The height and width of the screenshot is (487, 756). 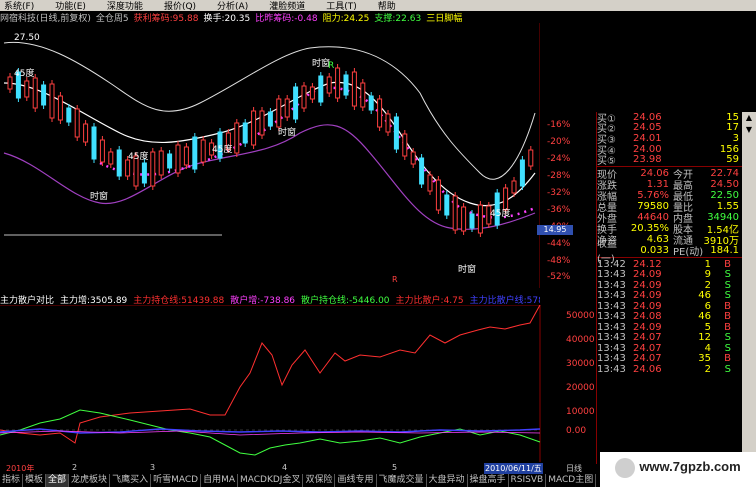 I want to click on tab-13: RSISVB, so click(x=528, y=480).